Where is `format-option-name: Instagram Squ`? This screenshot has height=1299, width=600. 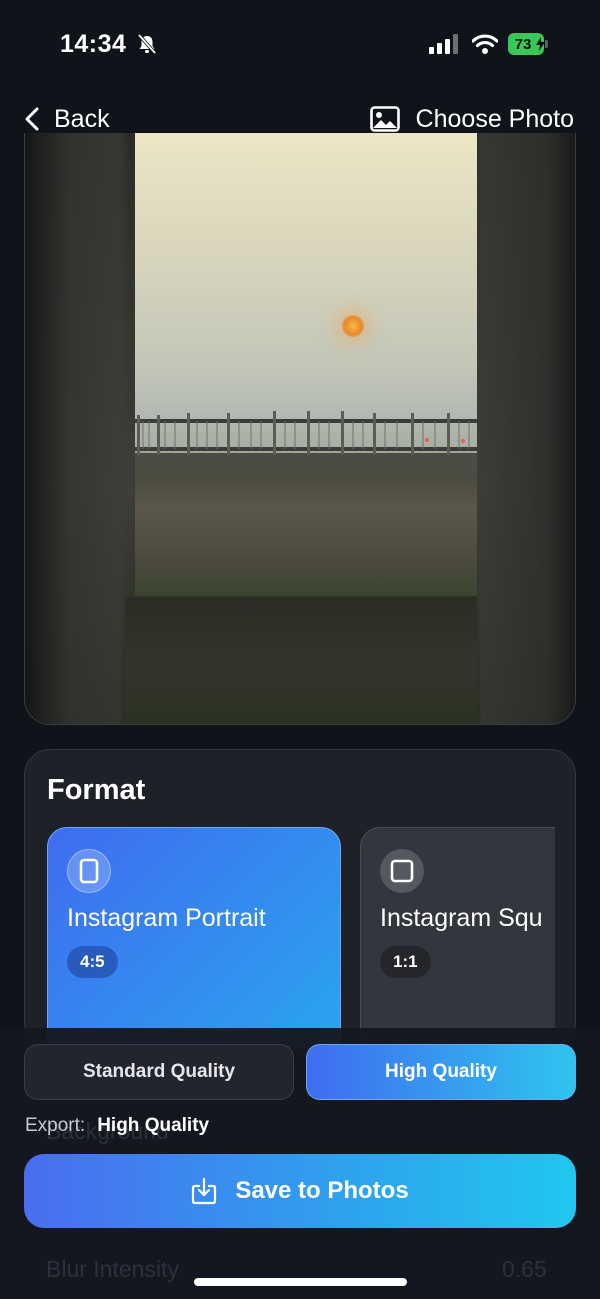
format-option-name: Instagram Squ is located at coordinates (461, 918).